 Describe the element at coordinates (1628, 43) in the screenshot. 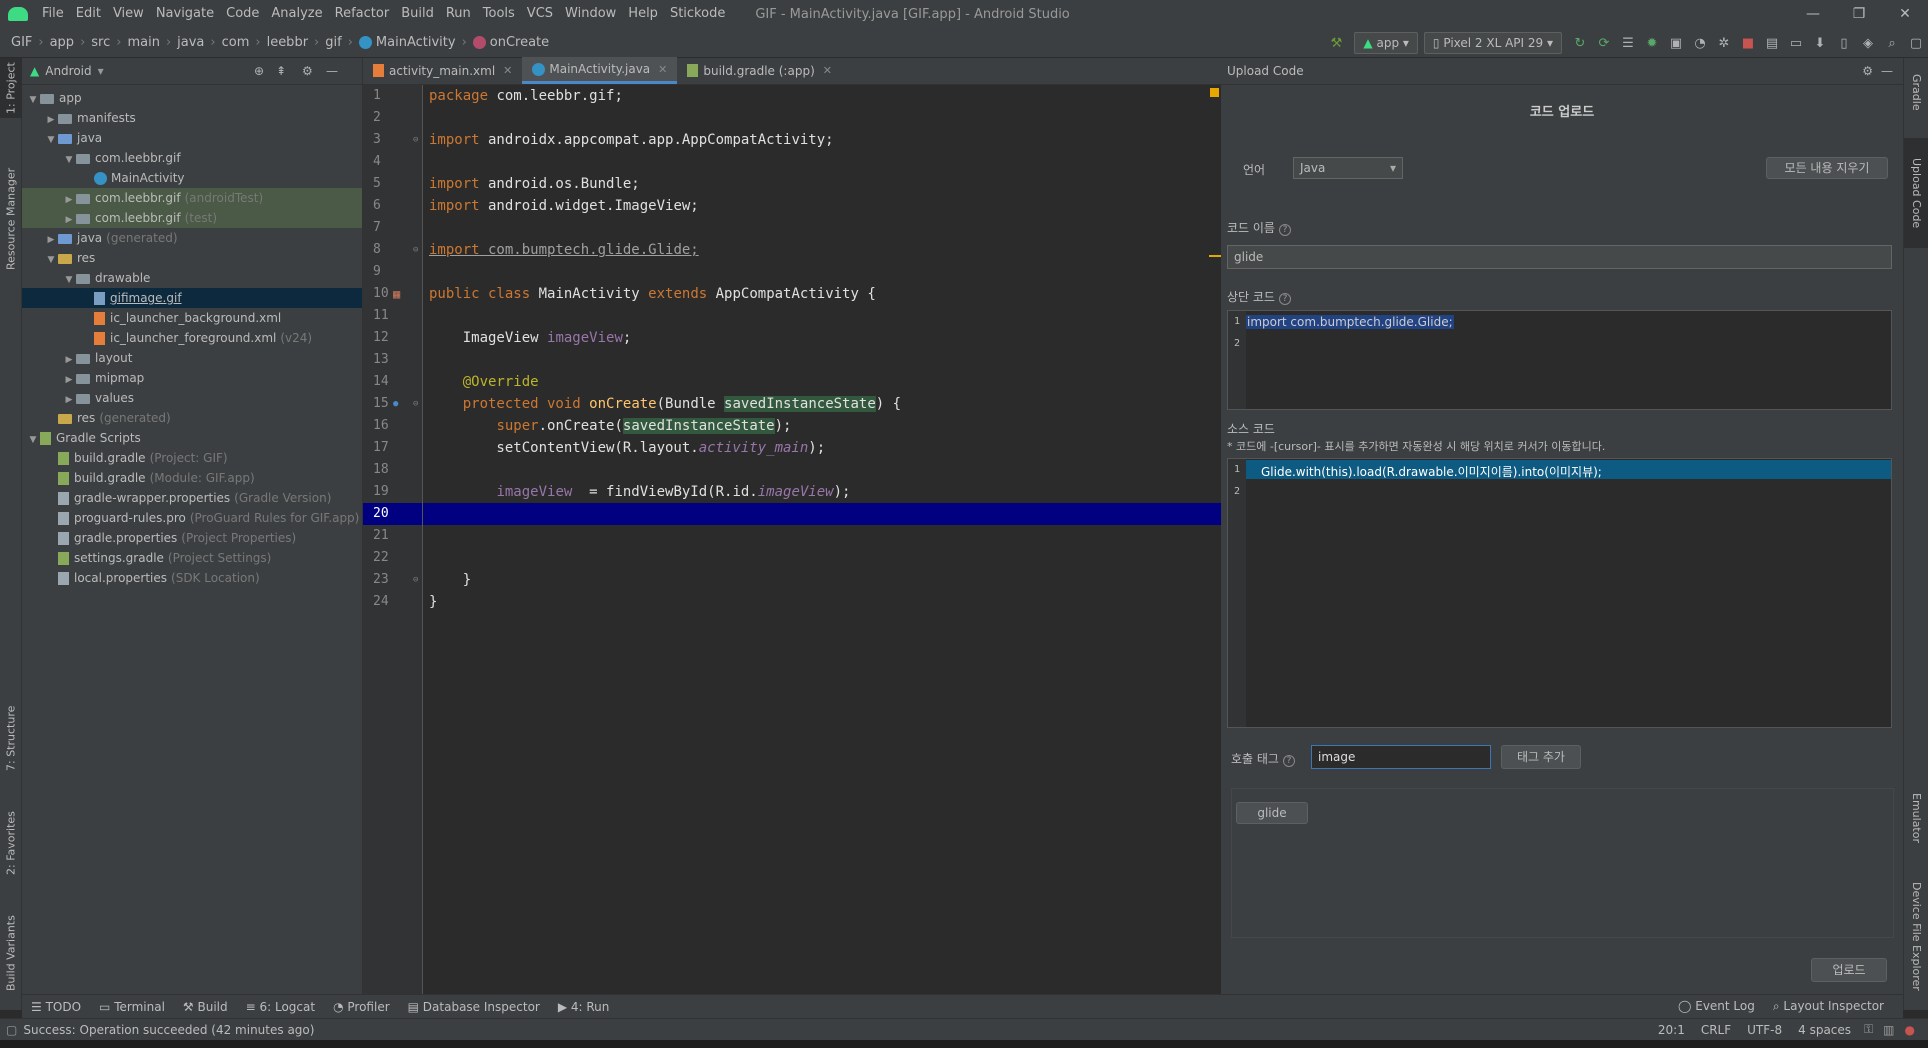

I see `run-list-icon: ☰` at that location.